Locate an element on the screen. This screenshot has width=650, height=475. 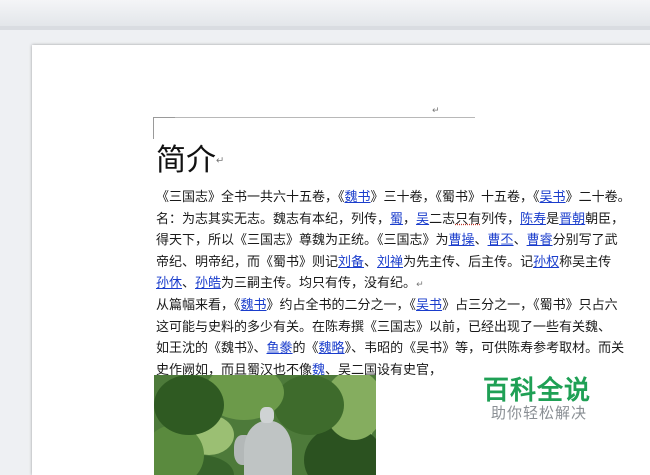
text-run: 得天下，所以《三国志》尊魏为正统。《三国志》为 is located at coordinates (302, 241).